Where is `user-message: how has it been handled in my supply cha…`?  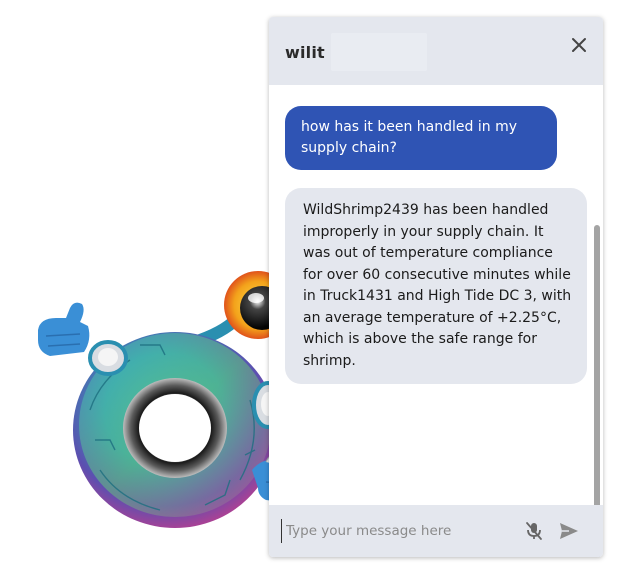 user-message: how has it been handled in my supply cha… is located at coordinates (421, 138).